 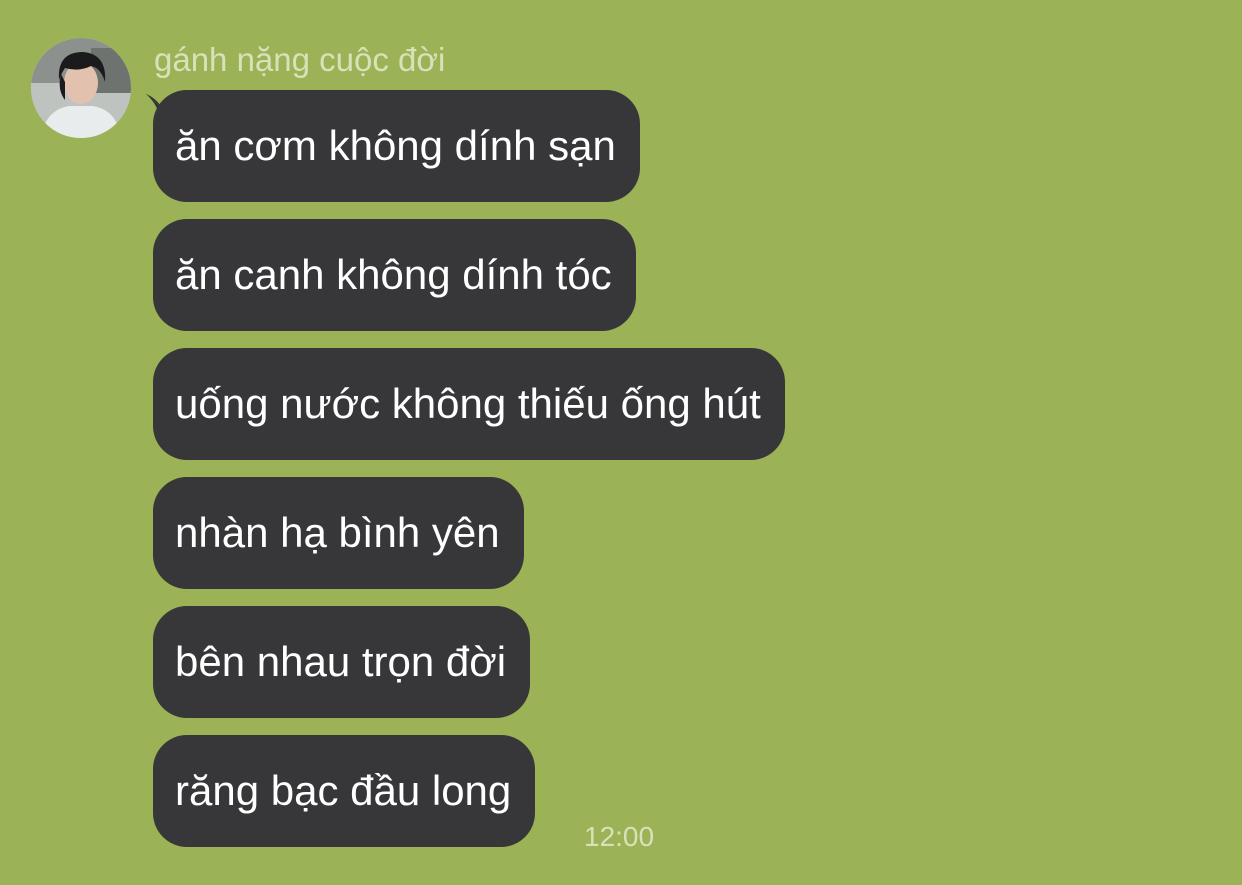 I want to click on sender-name: gánh nặng cuộc đời, so click(x=300, y=59).